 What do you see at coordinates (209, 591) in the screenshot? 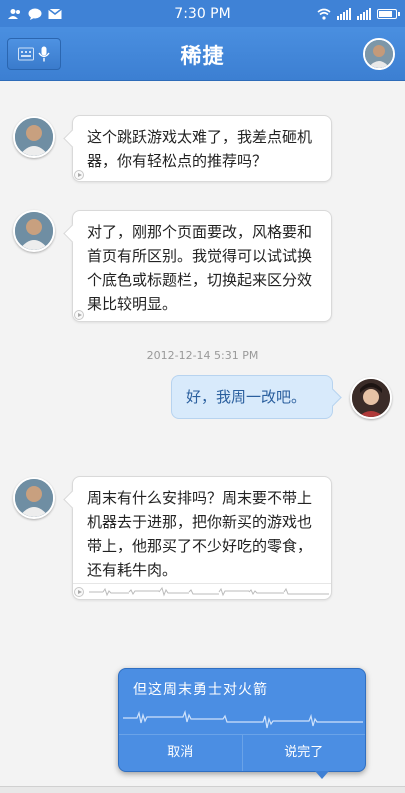
I see `waveform-icon` at bounding box center [209, 591].